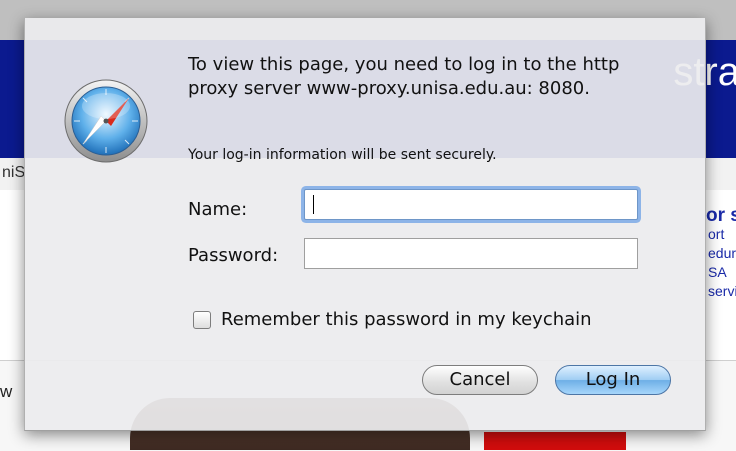  I want to click on password-field, so click(471, 253).